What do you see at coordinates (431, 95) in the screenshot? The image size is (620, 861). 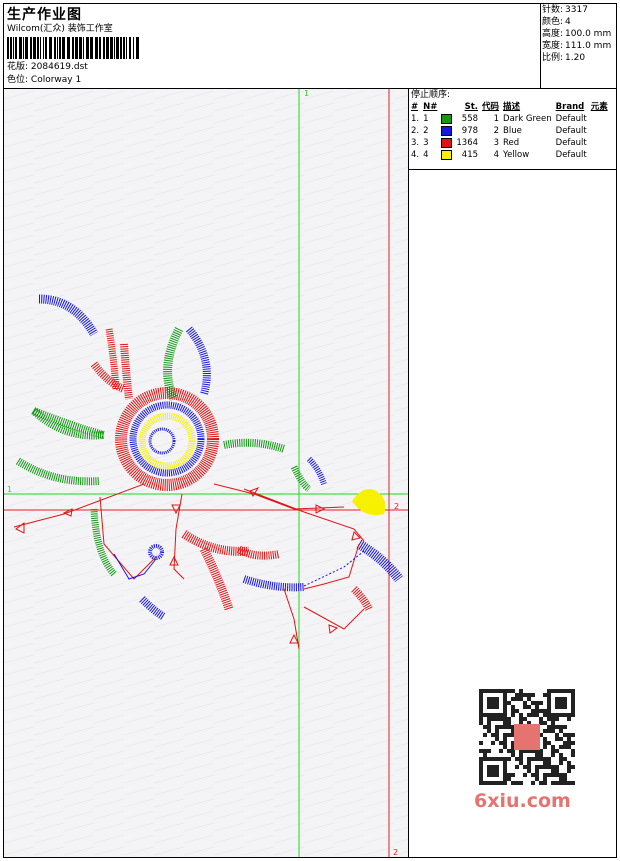 I see `stop-sequence-title: 停止顺序:` at bounding box center [431, 95].